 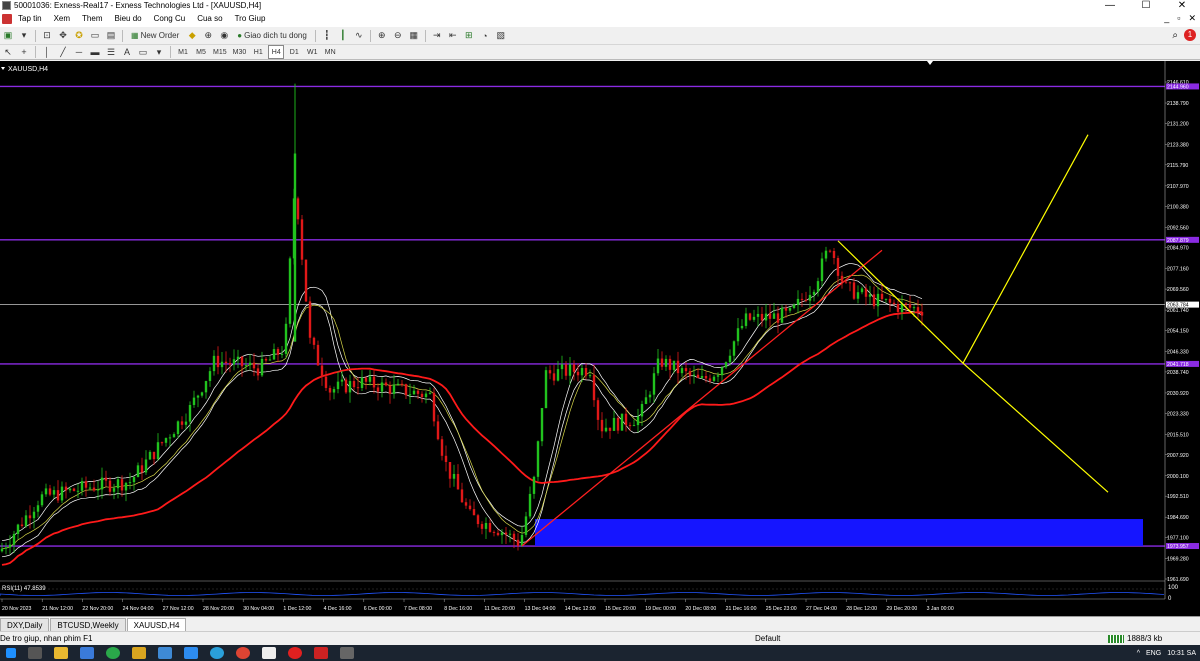 I want to click on horizontal-line-icon: ─, so click(x=79, y=52).